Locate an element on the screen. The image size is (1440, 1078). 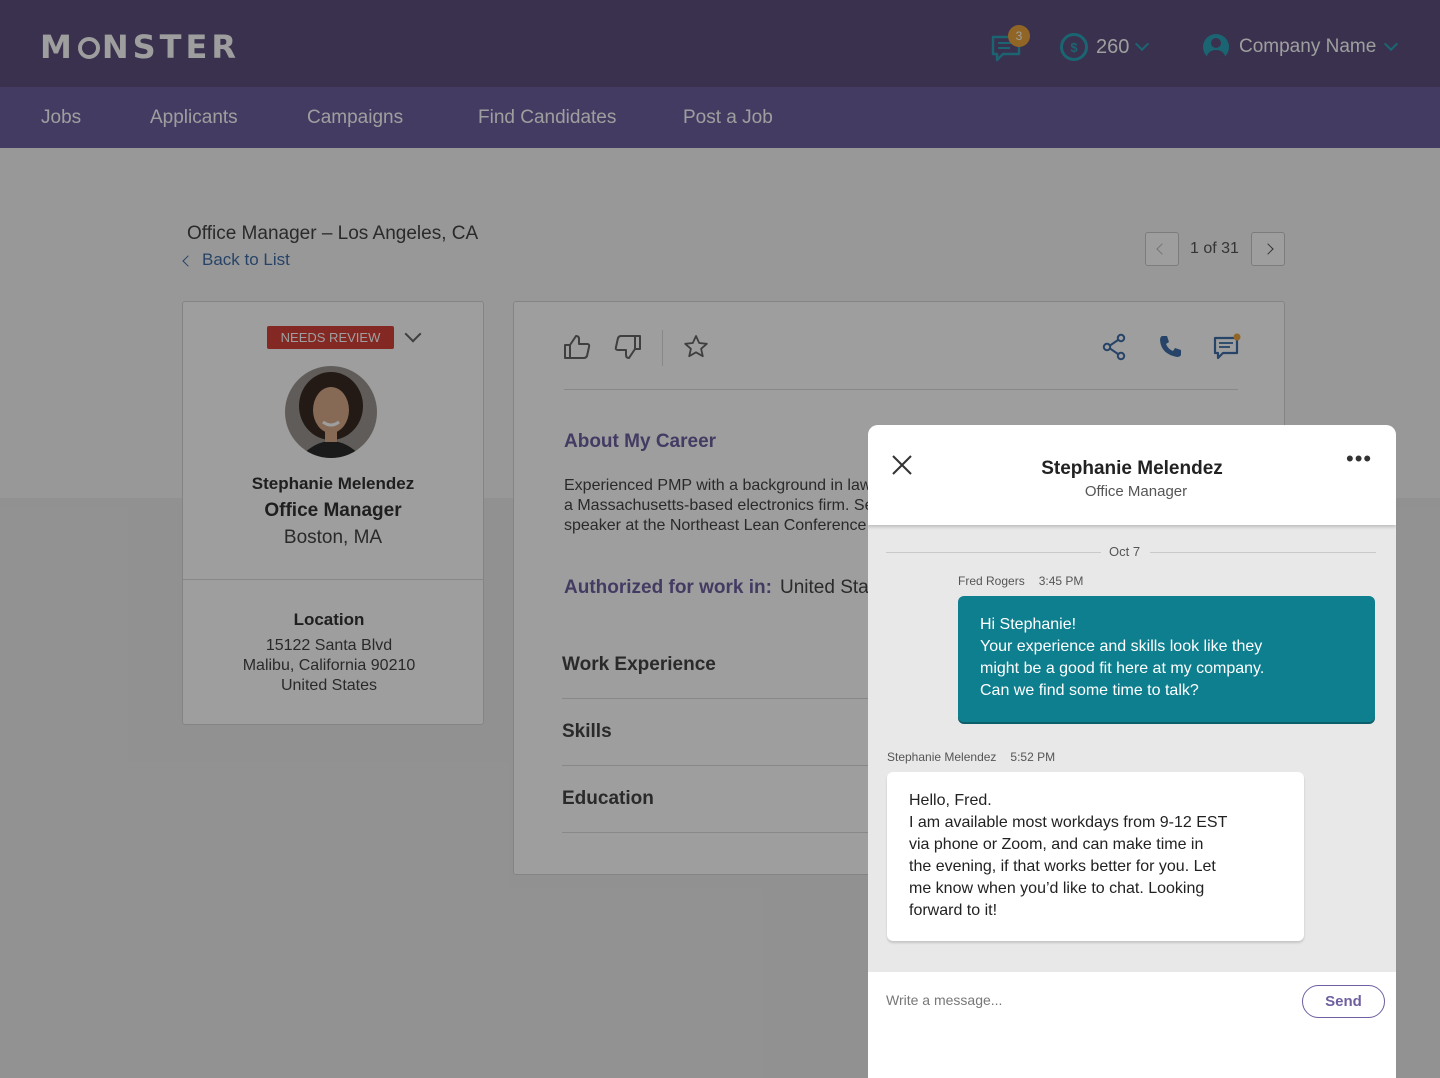
send-button: Send is located at coordinates (1343, 1001).